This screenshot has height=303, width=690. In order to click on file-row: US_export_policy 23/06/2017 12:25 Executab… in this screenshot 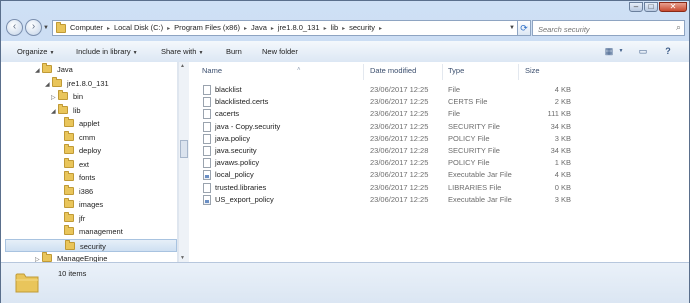, I will do `click(439, 200)`.